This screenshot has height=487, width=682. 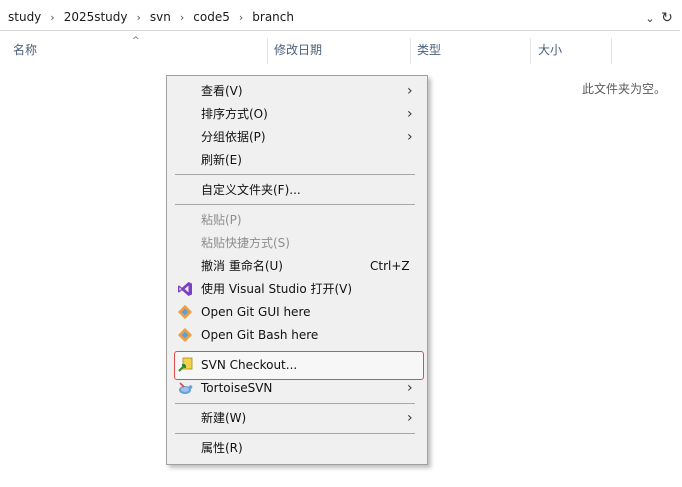 What do you see at coordinates (297, 114) in the screenshot?
I see `menu-item-sort: 排序方式(O) ›` at bounding box center [297, 114].